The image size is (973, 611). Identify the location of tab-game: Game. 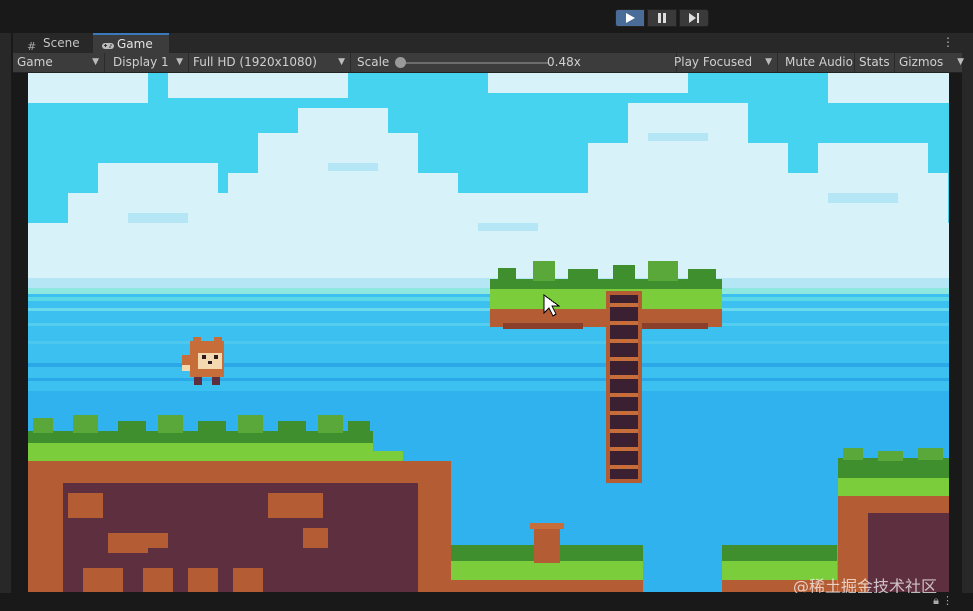
(131, 43).